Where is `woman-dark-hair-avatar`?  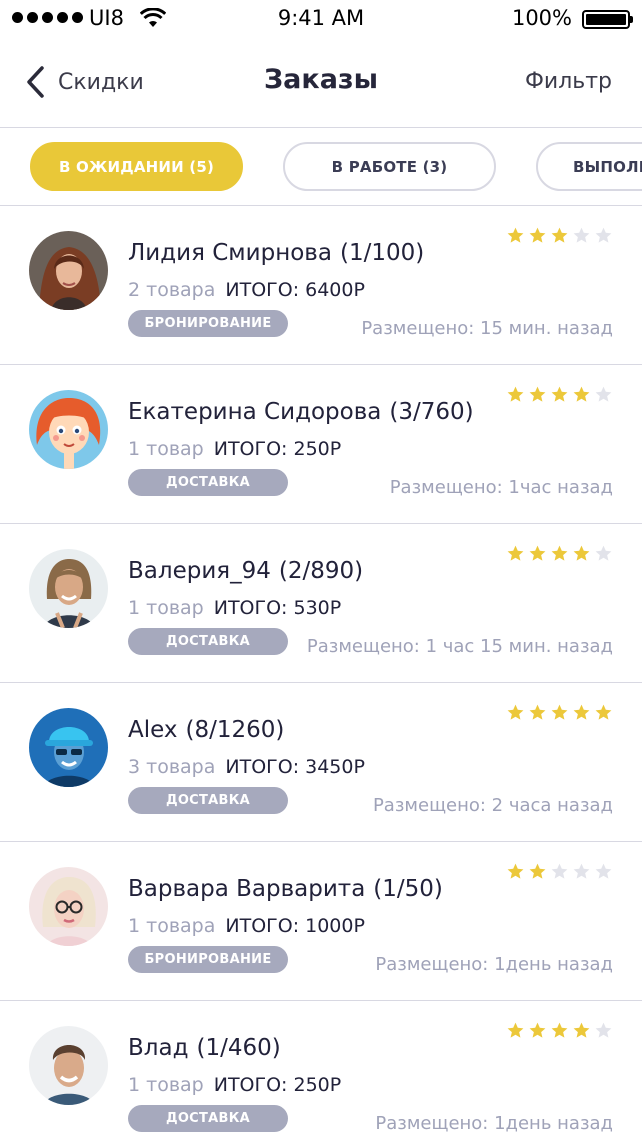
woman-dark-hair-avatar is located at coordinates (68, 270).